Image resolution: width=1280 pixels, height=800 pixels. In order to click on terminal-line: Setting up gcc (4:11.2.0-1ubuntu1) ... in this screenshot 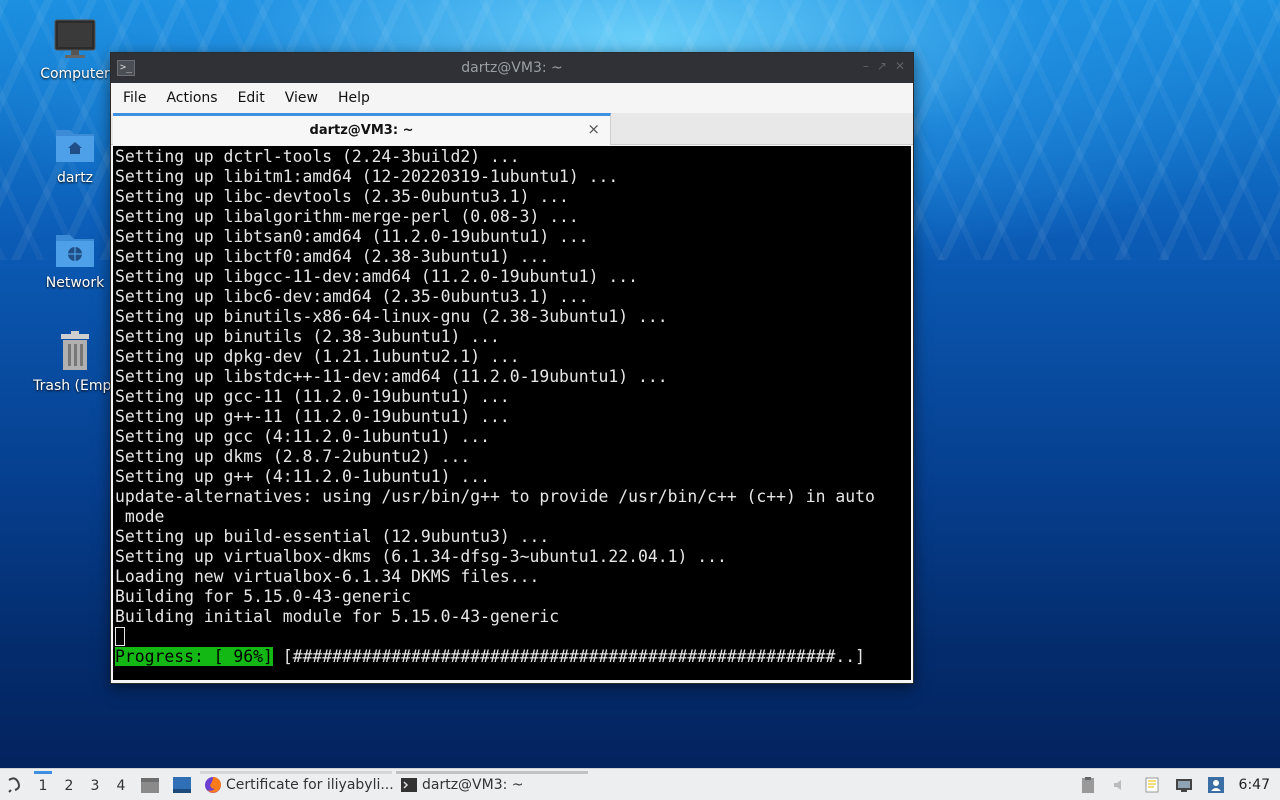, I will do `click(302, 436)`.